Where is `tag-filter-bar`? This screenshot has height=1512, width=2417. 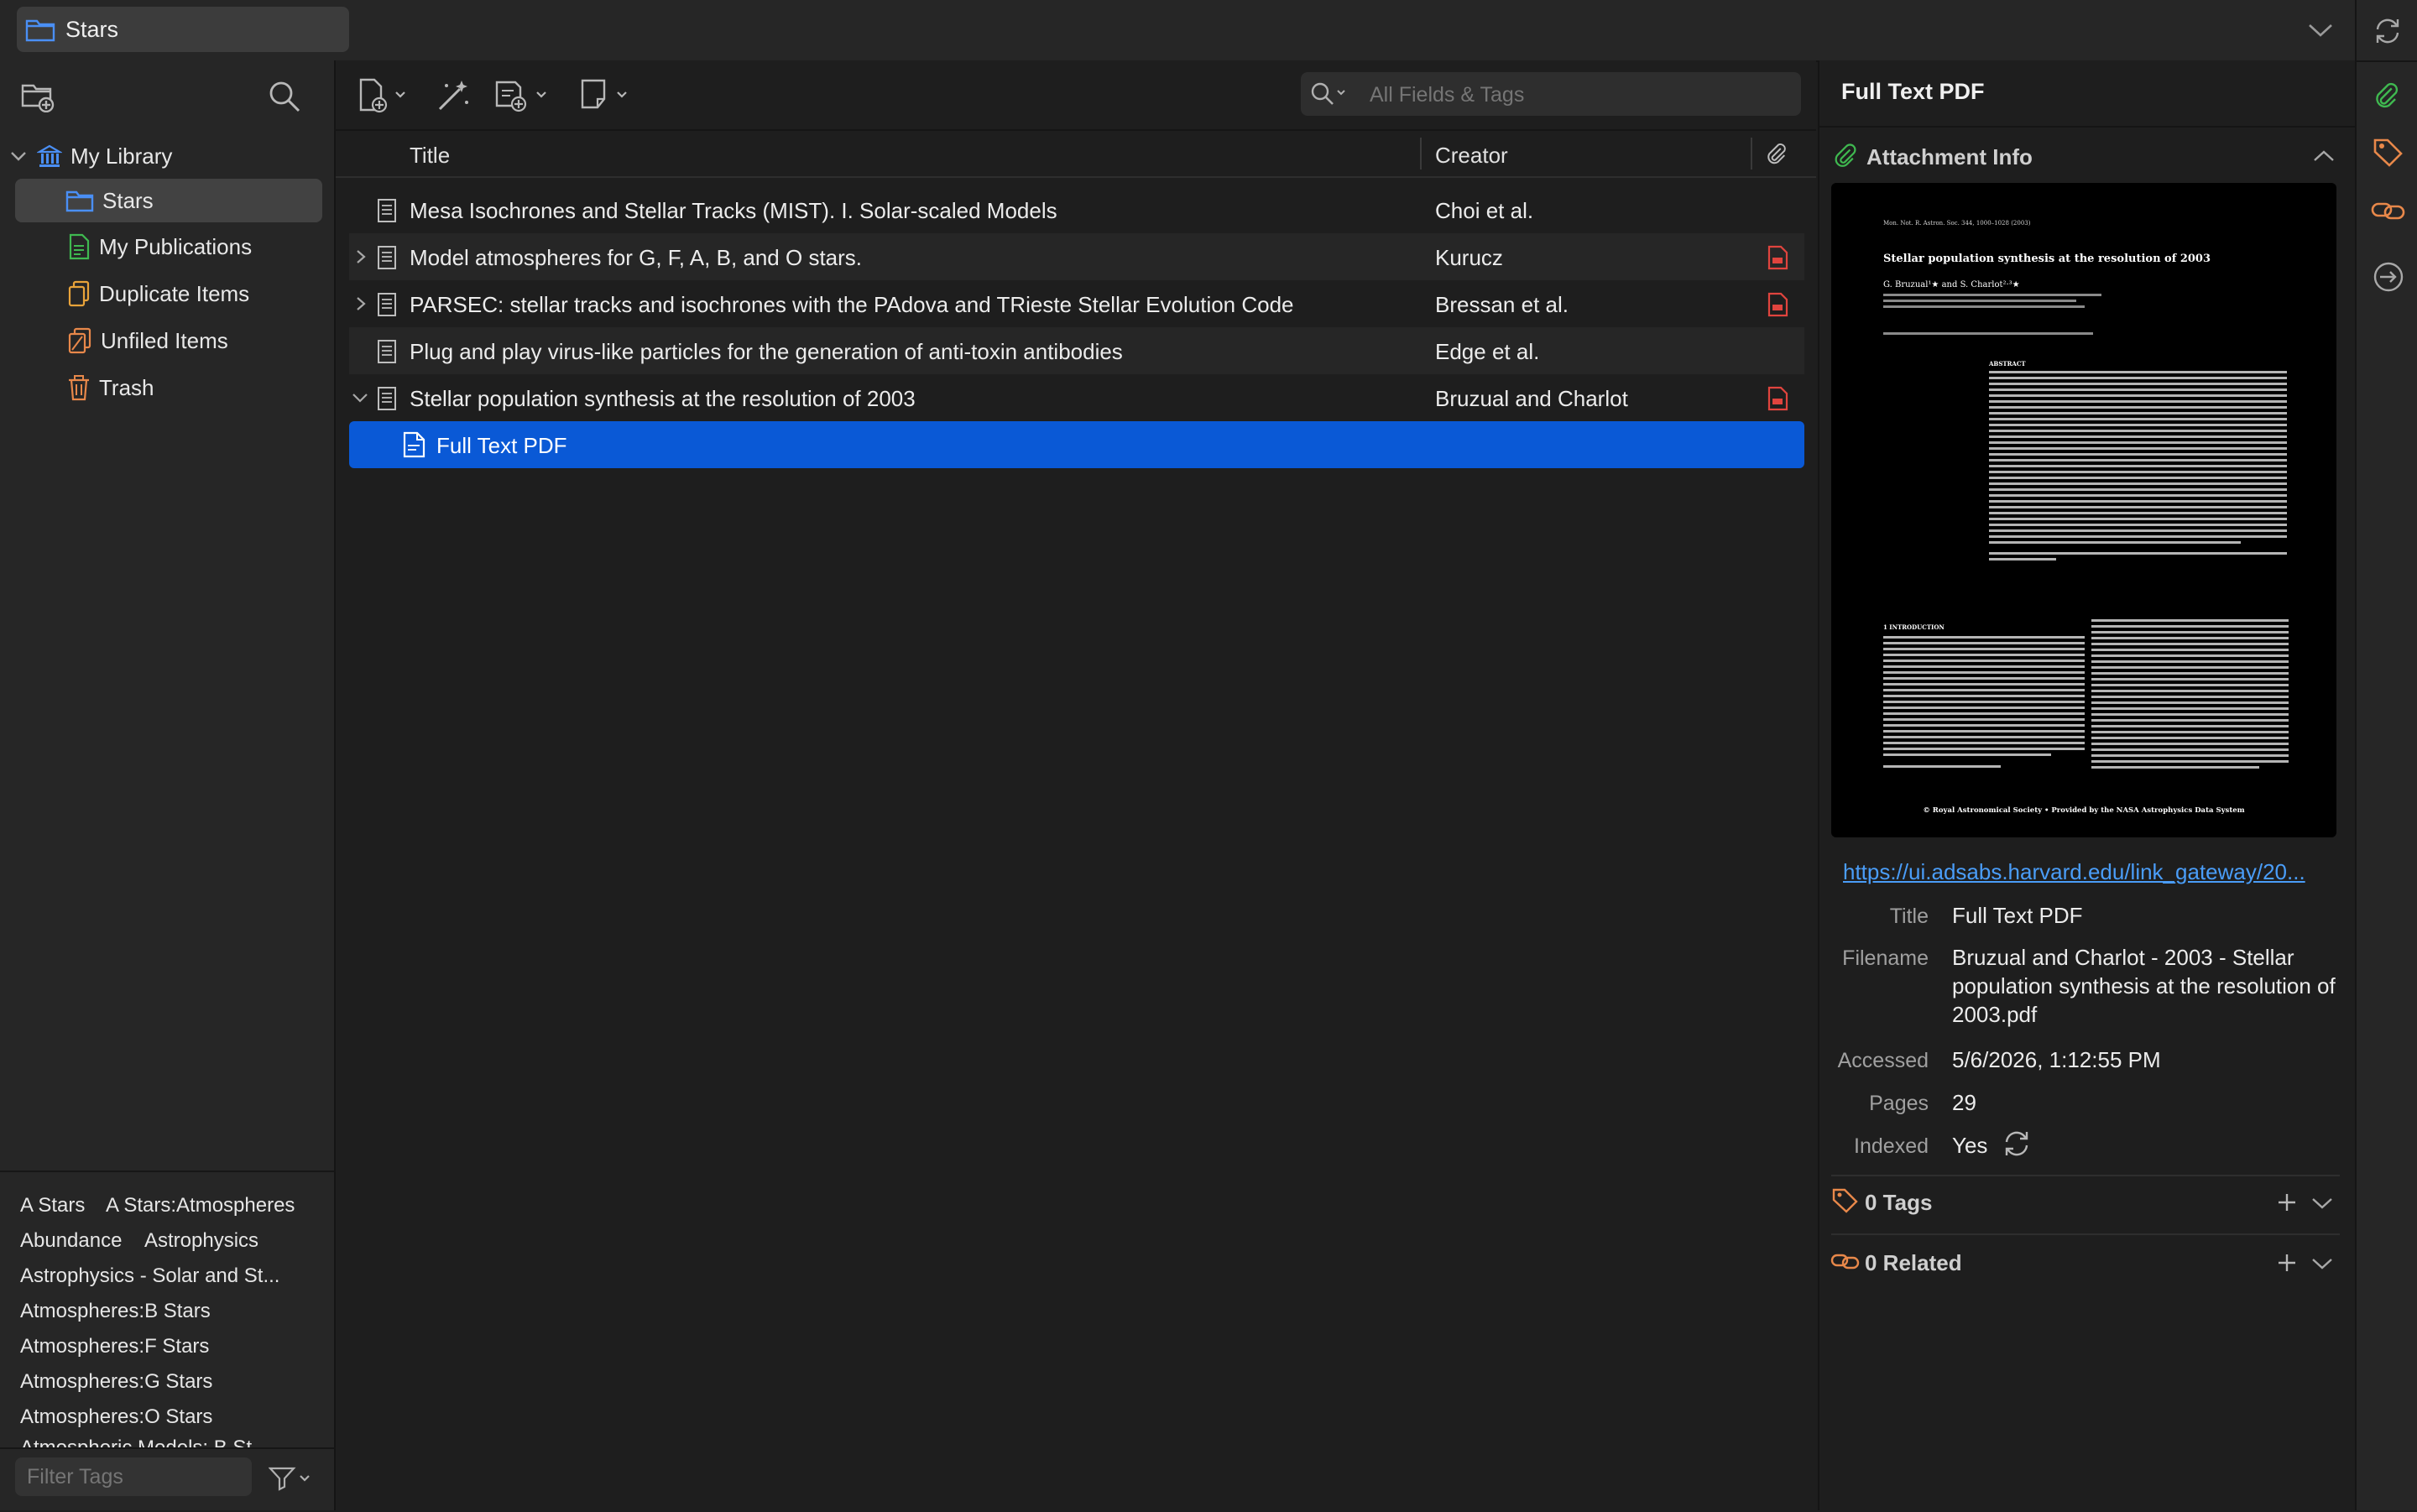 tag-filter-bar is located at coordinates (167, 1479).